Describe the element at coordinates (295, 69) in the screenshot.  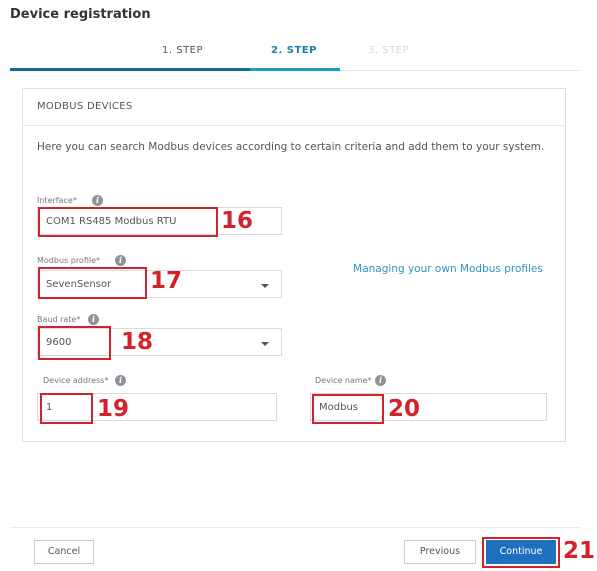
I see `step-2-underline` at that location.